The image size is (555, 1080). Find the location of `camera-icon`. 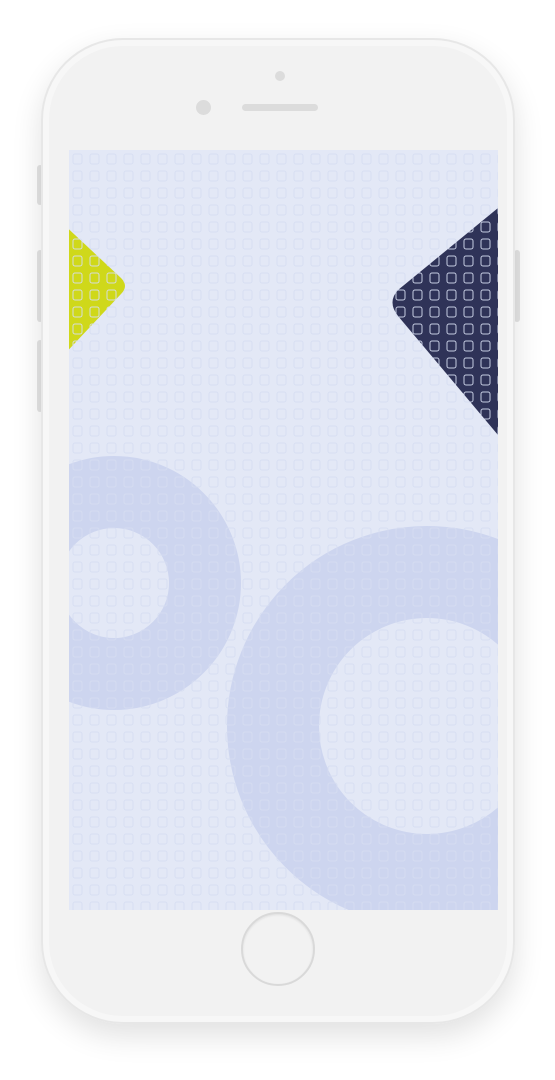

camera-icon is located at coordinates (203, 107).